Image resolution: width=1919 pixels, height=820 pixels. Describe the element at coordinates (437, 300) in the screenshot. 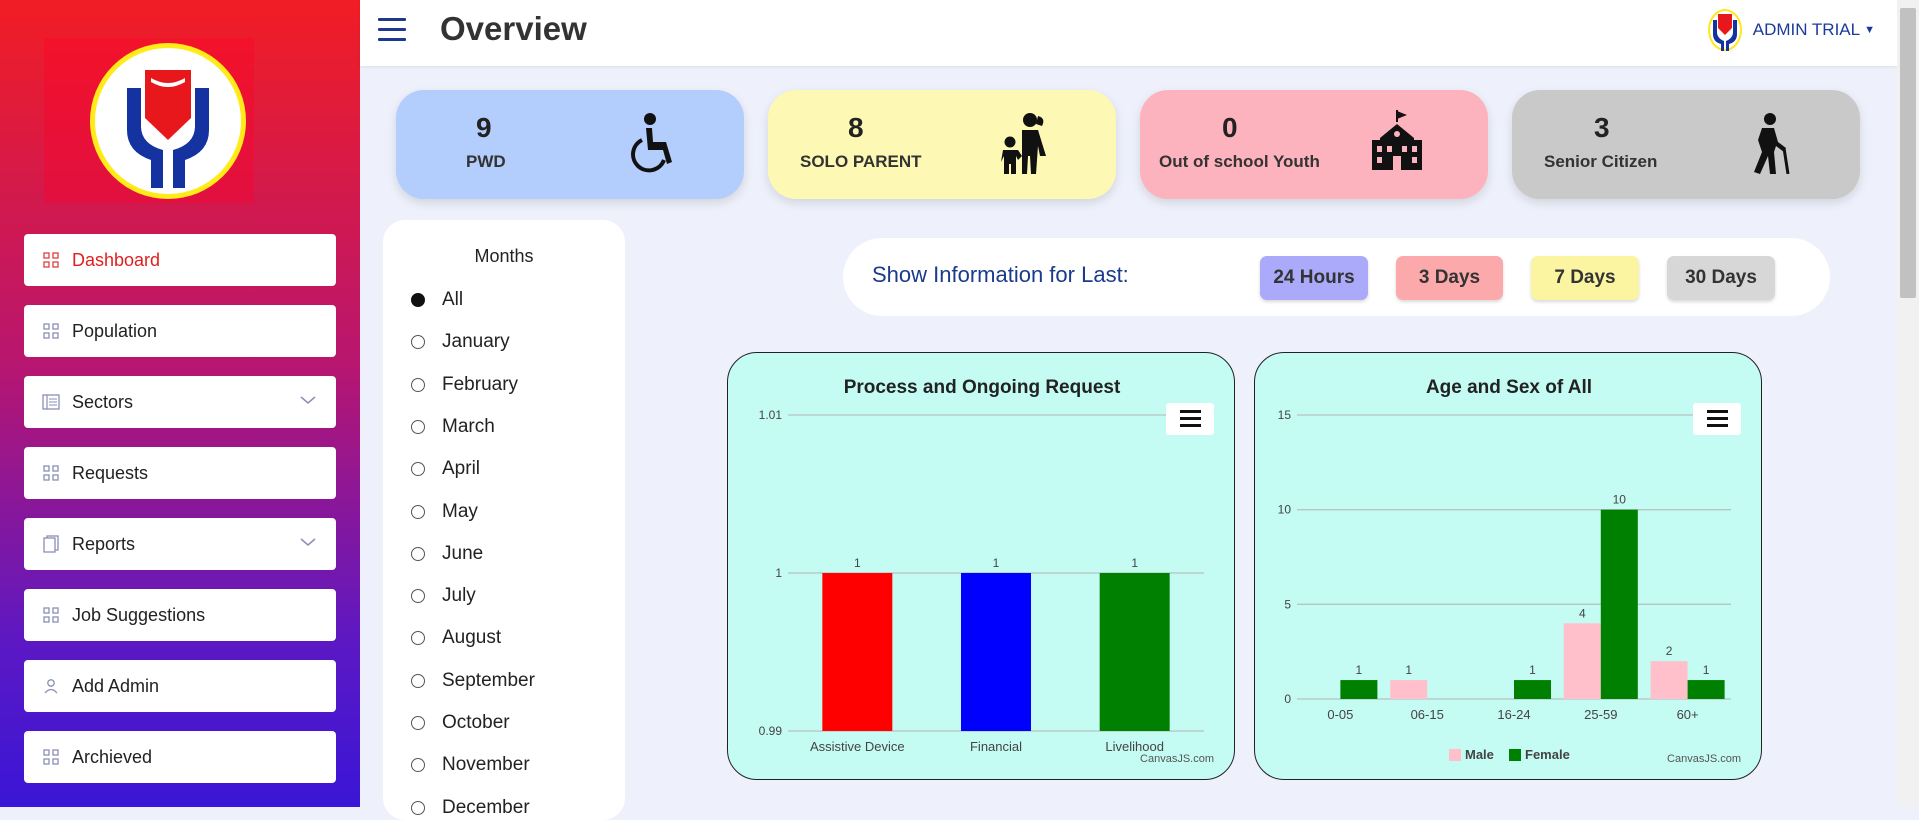

I see `month-option-all: All` at that location.